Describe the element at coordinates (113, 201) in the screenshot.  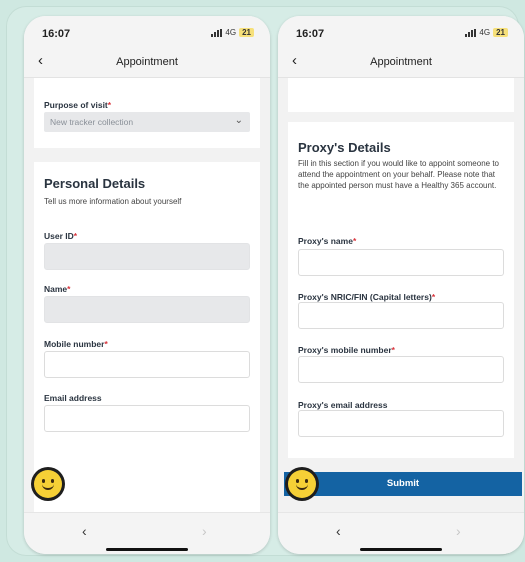
I see `personal-details-subtitle: Tell us more information about yourself` at that location.